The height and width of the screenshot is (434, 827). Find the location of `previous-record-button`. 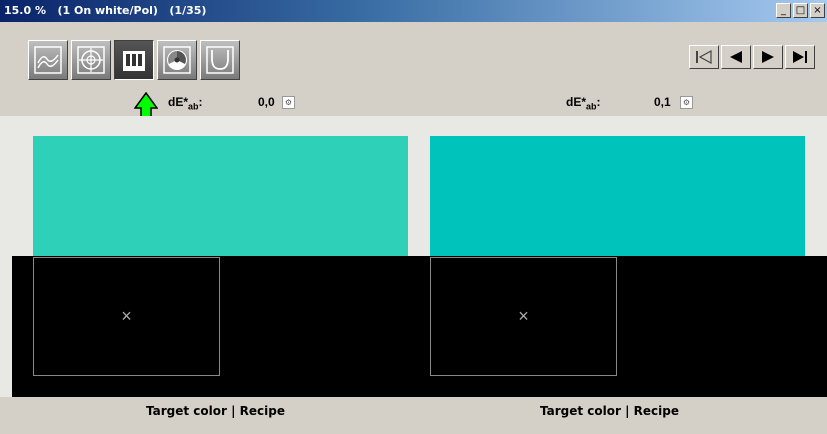

previous-record-button is located at coordinates (736, 57).